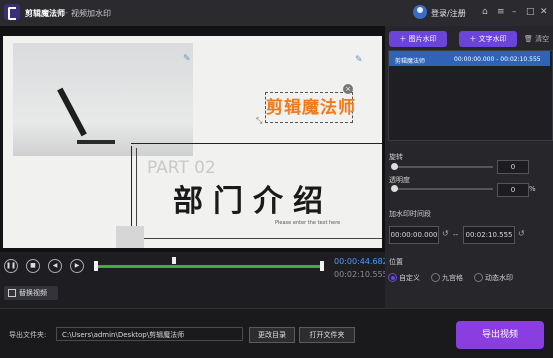  Describe the element at coordinates (256, 143) in the screenshot. I see `divider-horizontal` at that location.